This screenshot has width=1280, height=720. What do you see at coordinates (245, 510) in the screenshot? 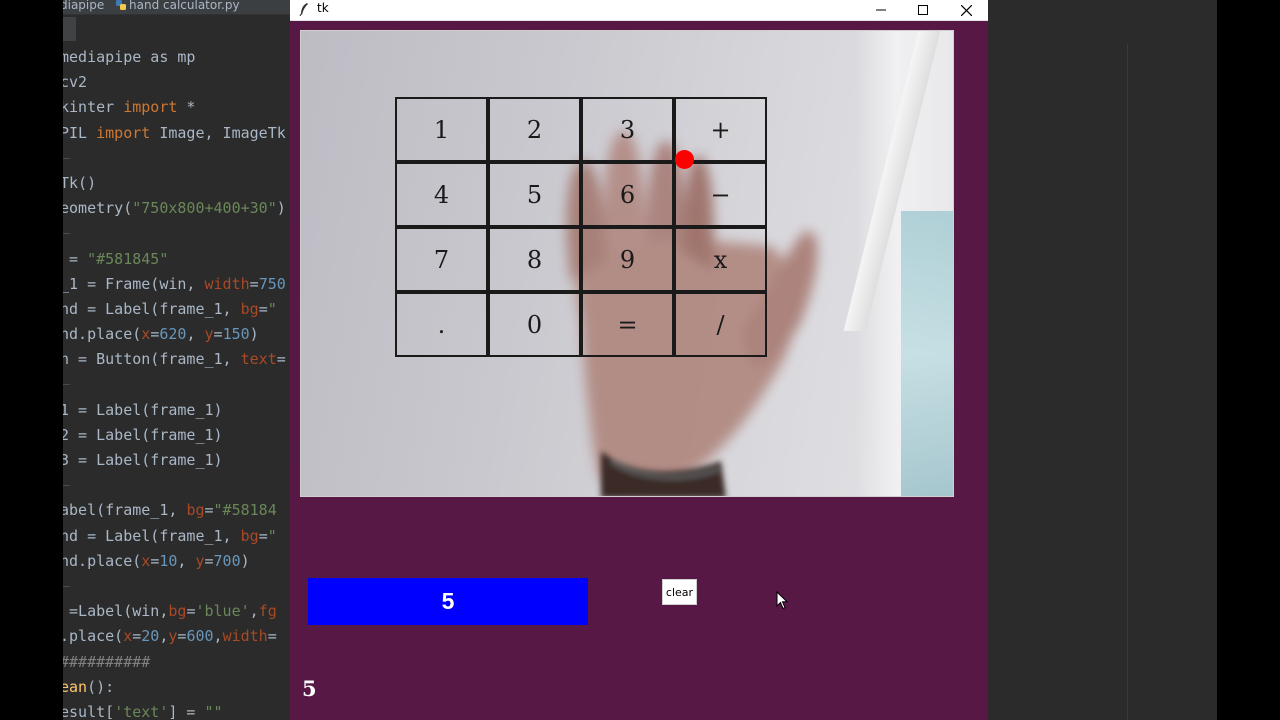
I see `code-token: "#58184` at bounding box center [245, 510].